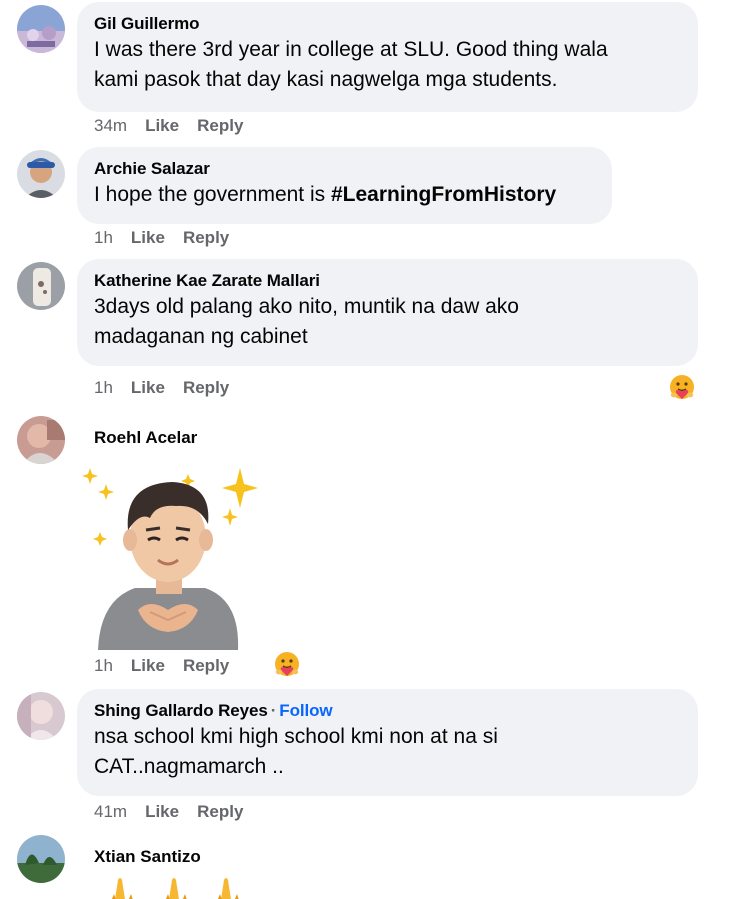 The width and height of the screenshot is (750, 899). I want to click on follow-button: Follow, so click(305, 710).